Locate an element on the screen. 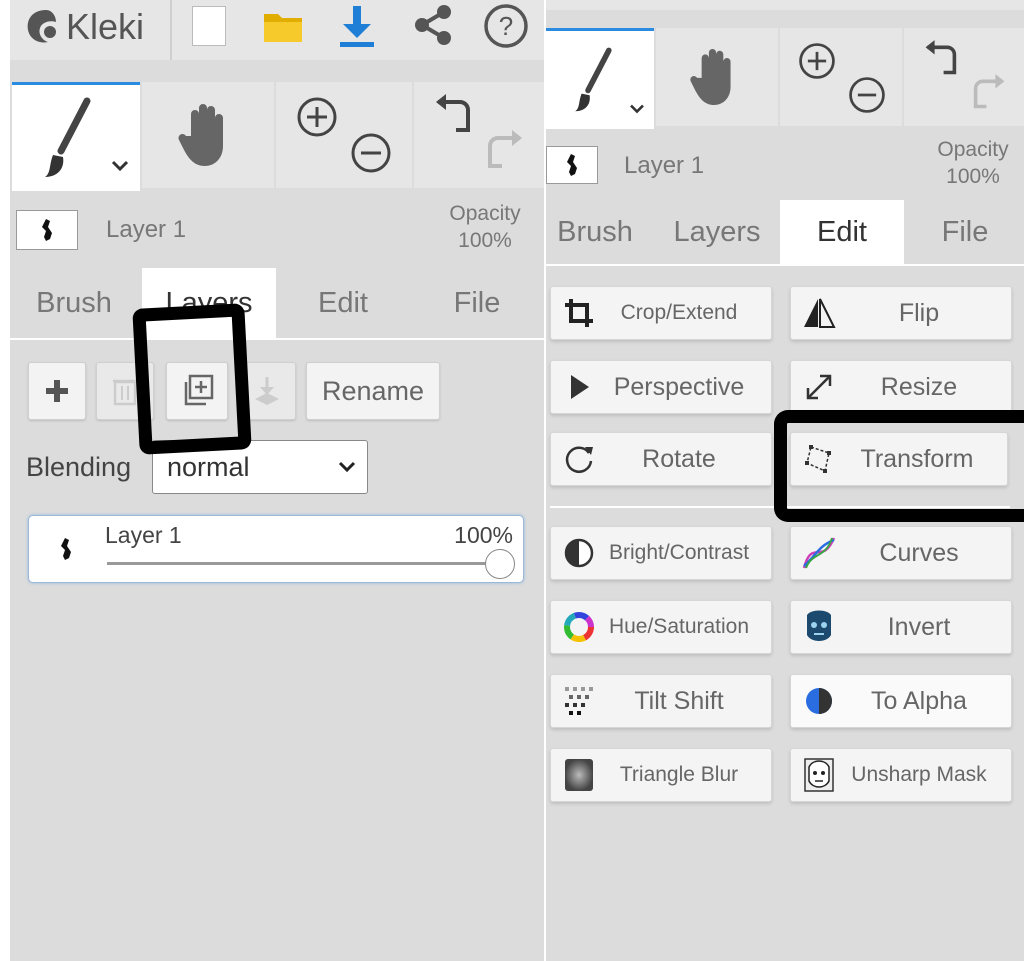 This screenshot has height=961, width=1024. right-panel-top-strip is located at coordinates (785, 5).